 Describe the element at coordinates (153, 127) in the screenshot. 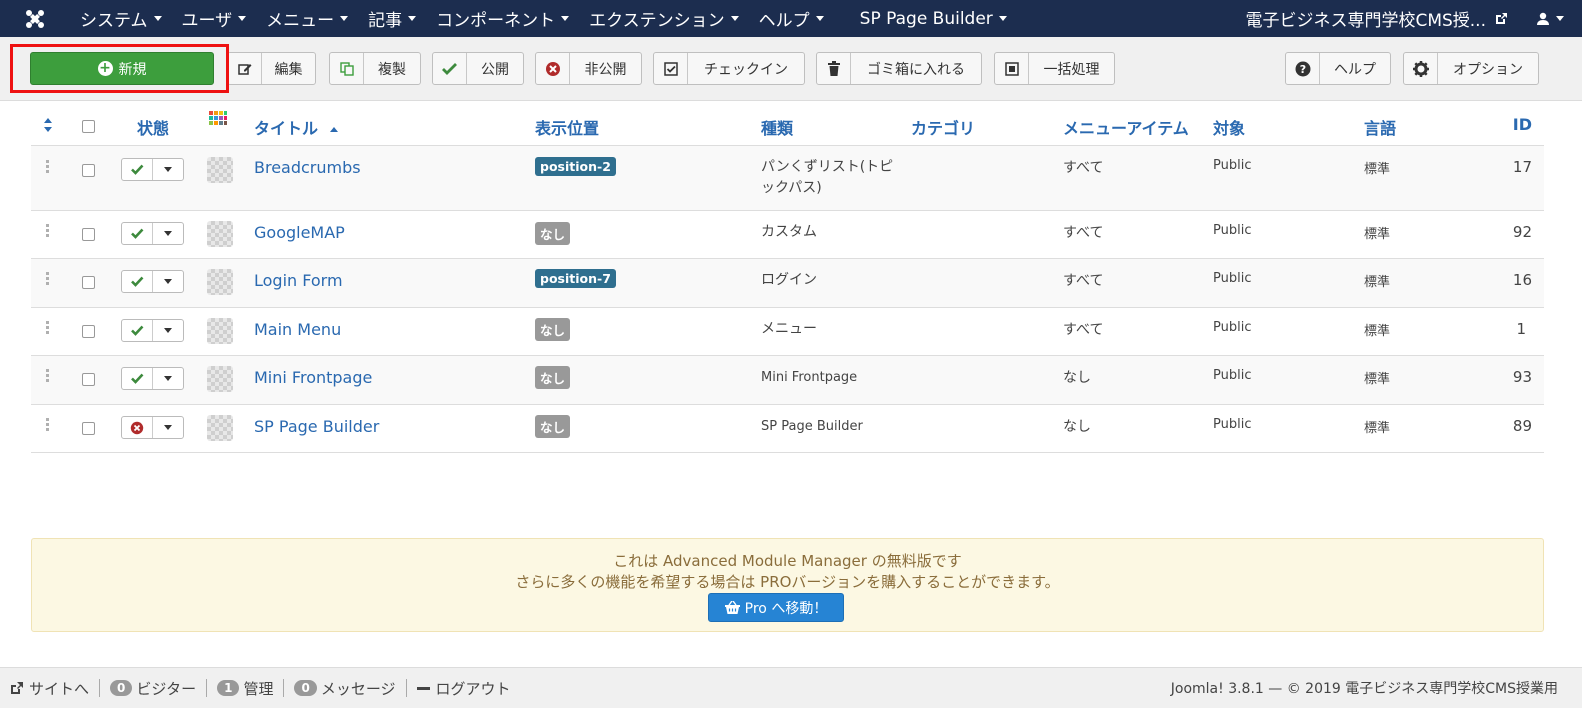

I see `header-status: 状態` at that location.